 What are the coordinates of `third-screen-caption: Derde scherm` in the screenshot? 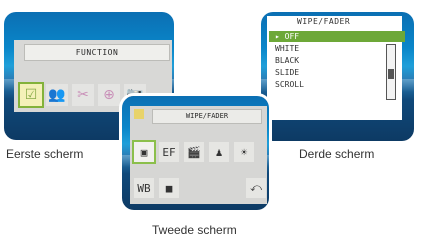 It's located at (337, 154).